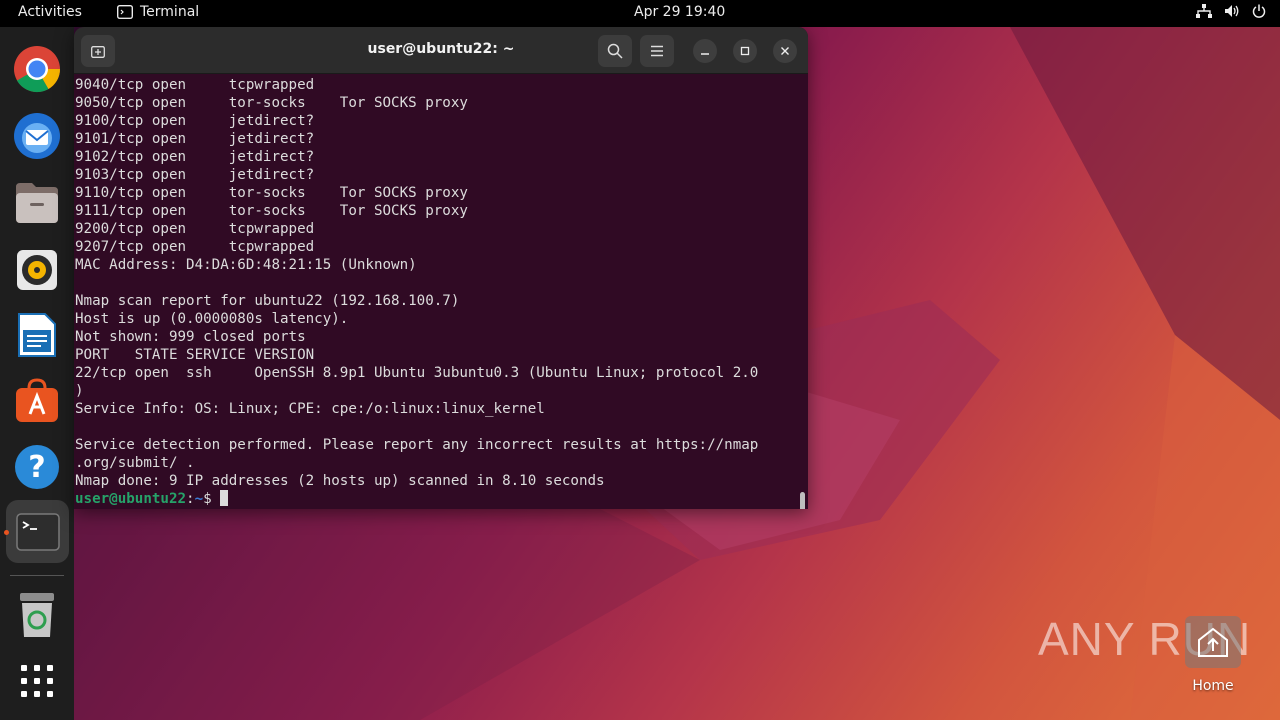 Image resolution: width=1280 pixels, height=720 pixels. What do you see at coordinates (37, 335) in the screenshot?
I see `libreoffice-writer-icon` at bounding box center [37, 335].